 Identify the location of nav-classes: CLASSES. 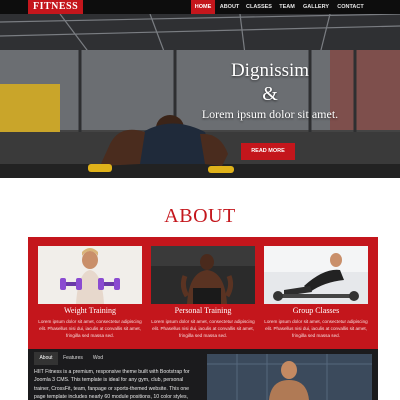
(259, 7).